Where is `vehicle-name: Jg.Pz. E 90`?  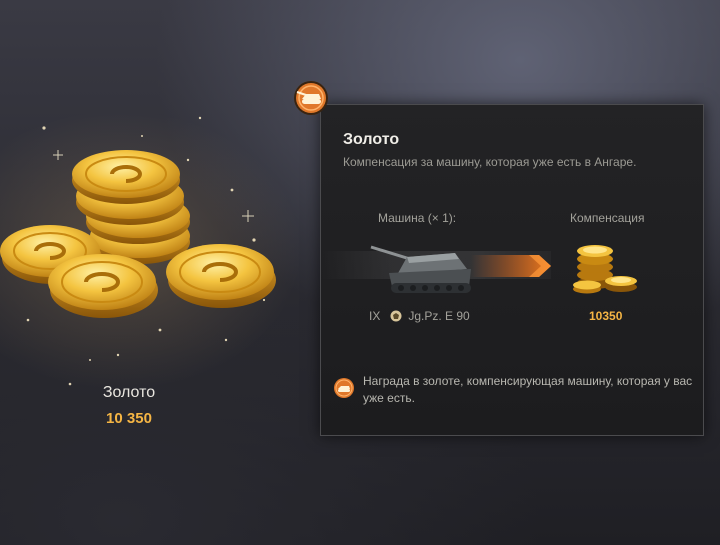 vehicle-name: Jg.Pz. E 90 is located at coordinates (439, 316).